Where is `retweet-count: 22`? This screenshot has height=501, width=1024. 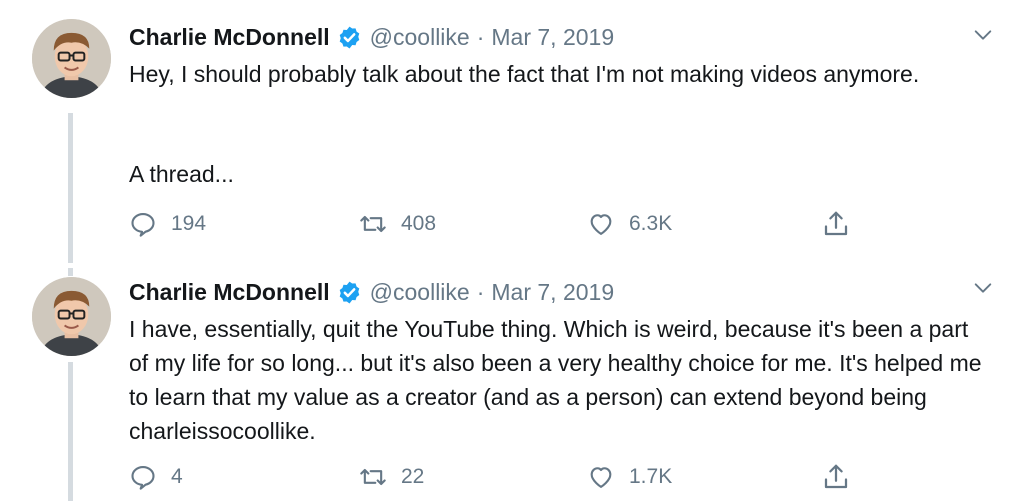
retweet-count: 22 is located at coordinates (413, 476).